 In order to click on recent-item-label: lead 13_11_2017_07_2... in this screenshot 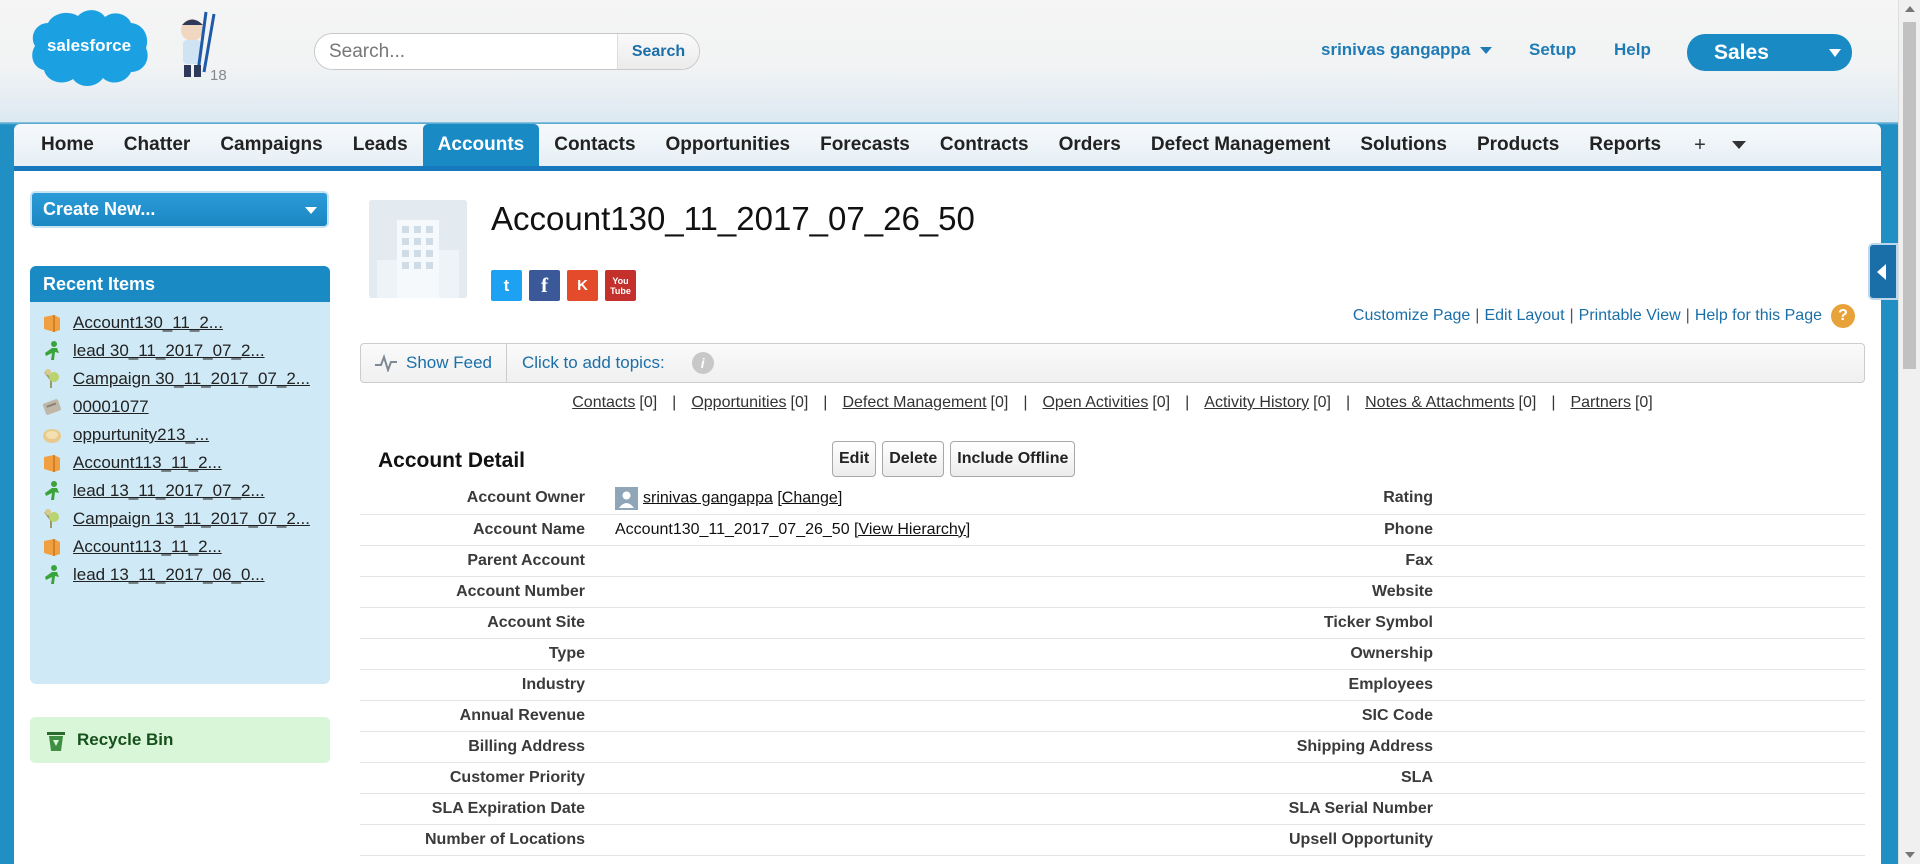, I will do `click(169, 490)`.